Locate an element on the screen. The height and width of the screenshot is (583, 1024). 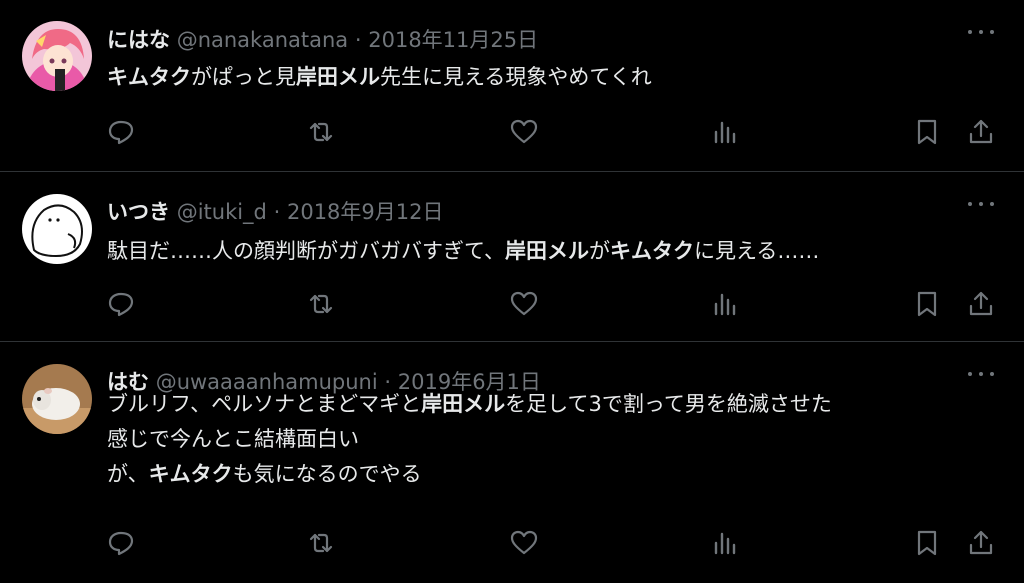
tweet-header: いつき @ituki_d · 2018年9月12日 is located at coordinates (275, 211).